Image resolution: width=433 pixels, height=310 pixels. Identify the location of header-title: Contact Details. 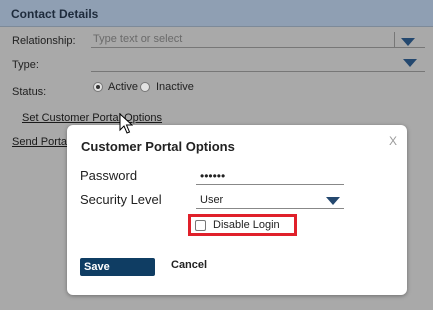
(55, 14).